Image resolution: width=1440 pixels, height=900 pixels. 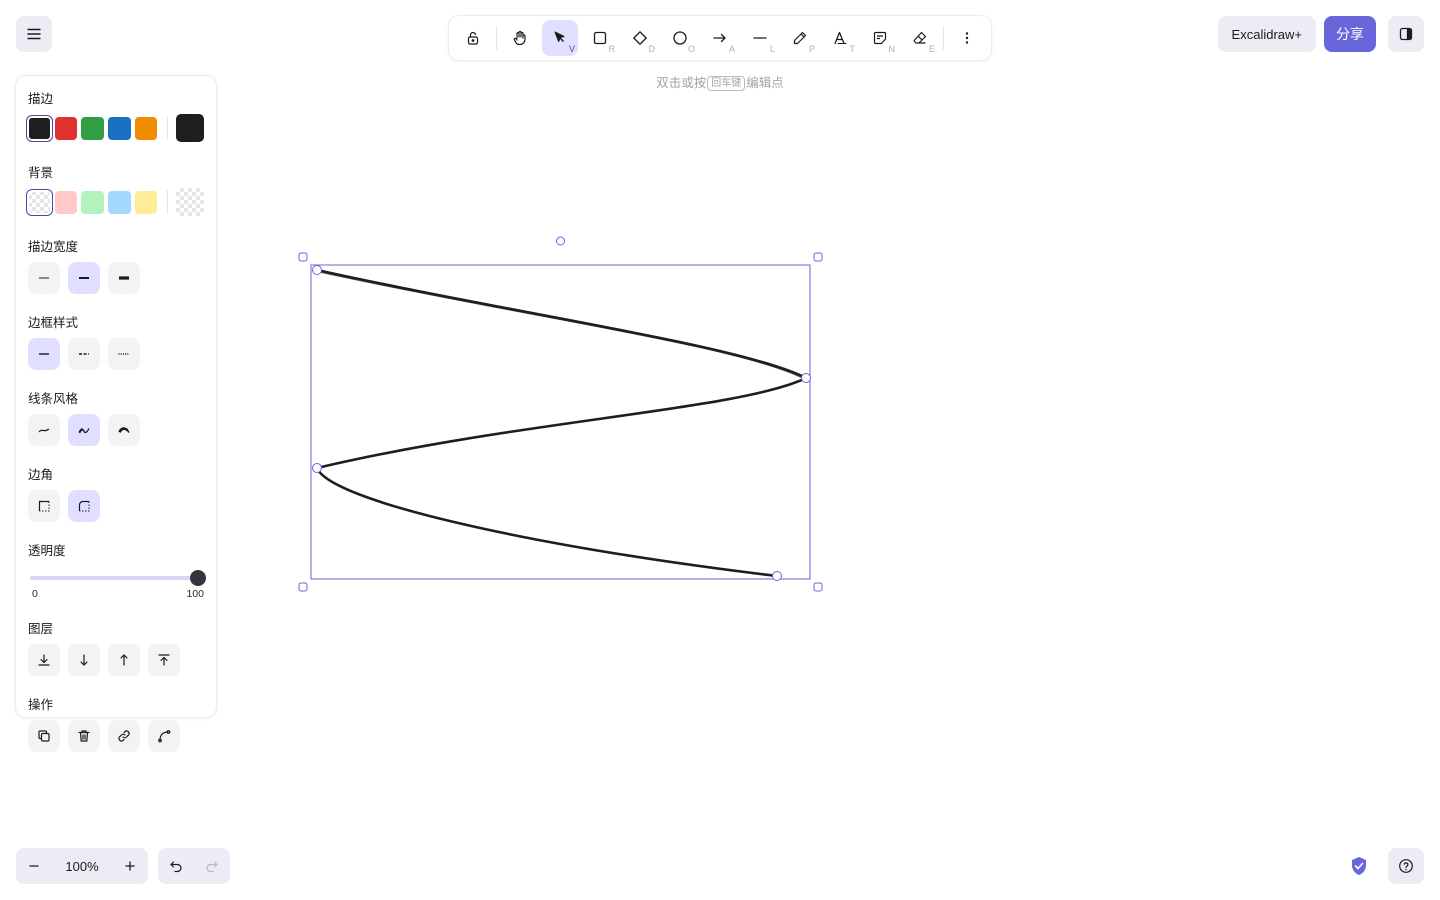 What do you see at coordinates (114, 578) in the screenshot?
I see `opacity-track` at bounding box center [114, 578].